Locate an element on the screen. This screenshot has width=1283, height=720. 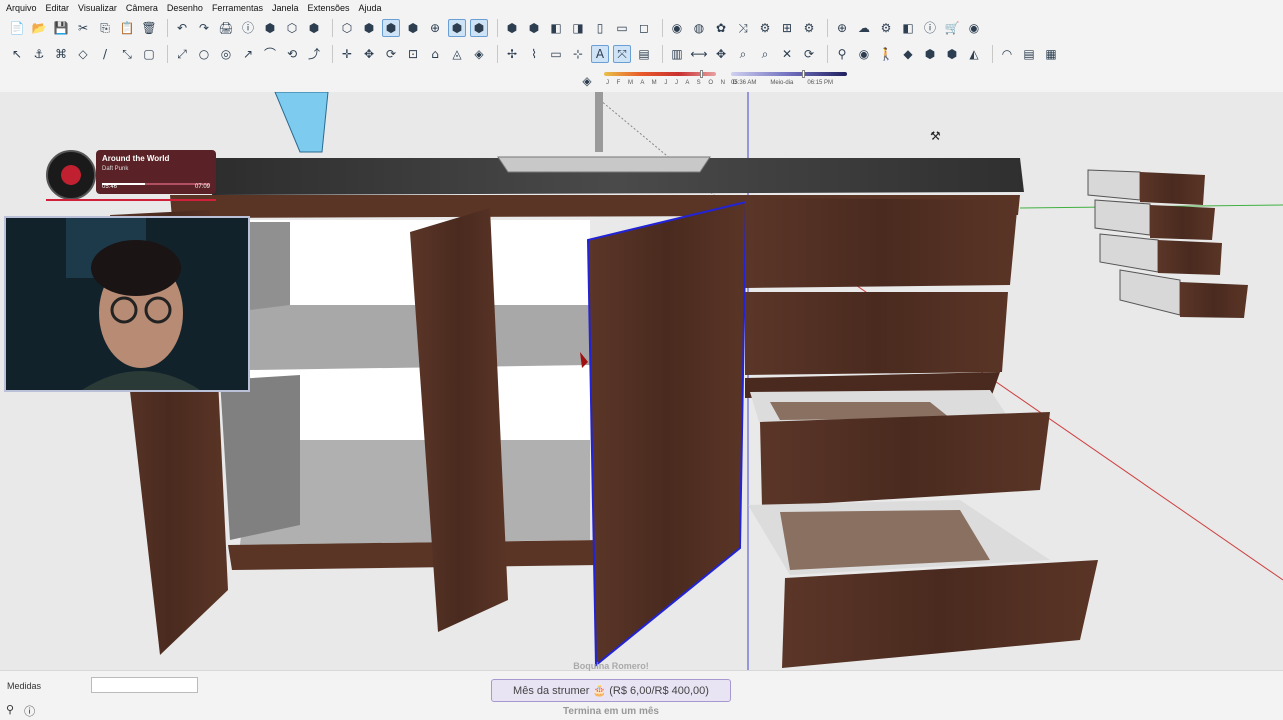
tb2-tool-18-icon: ⌂ is located at coordinates (435, 54).